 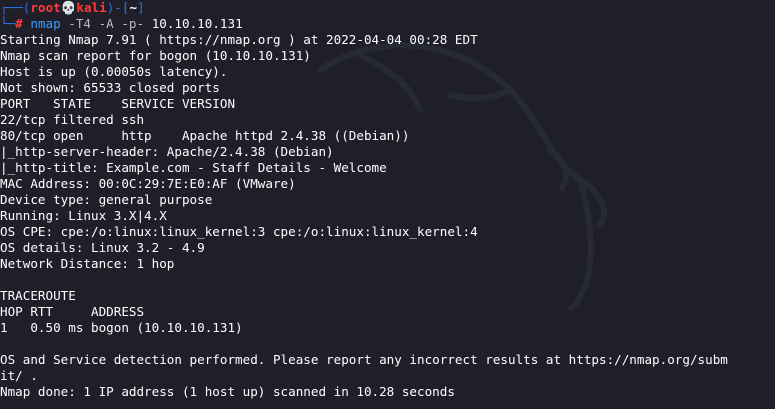 What do you see at coordinates (91, 7) in the screenshot?
I see `prompt-host: kali` at bounding box center [91, 7].